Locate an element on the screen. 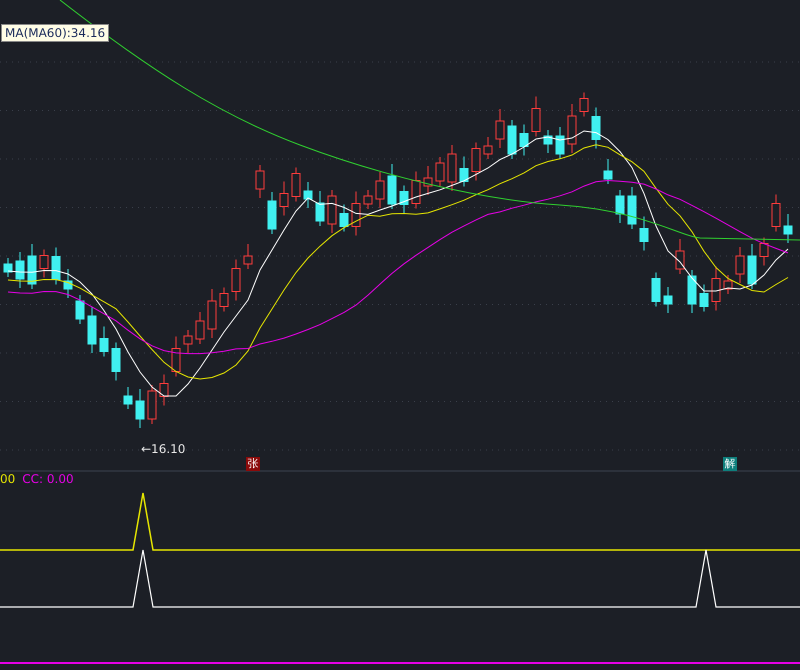 The image size is (800, 670). value-tooltip: MA(MA60):34.16 is located at coordinates (55, 33).